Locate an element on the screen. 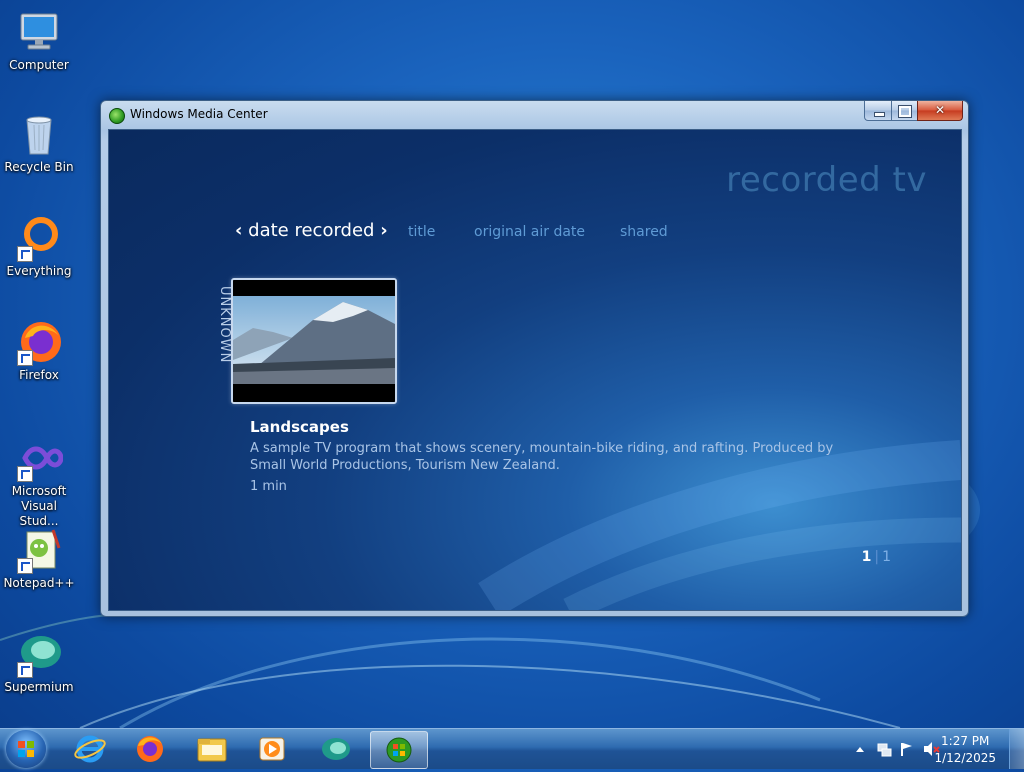 The width and height of the screenshot is (1024, 772). system-tray: 1:27 PM 1/12/2025 is located at coordinates (929, 749).